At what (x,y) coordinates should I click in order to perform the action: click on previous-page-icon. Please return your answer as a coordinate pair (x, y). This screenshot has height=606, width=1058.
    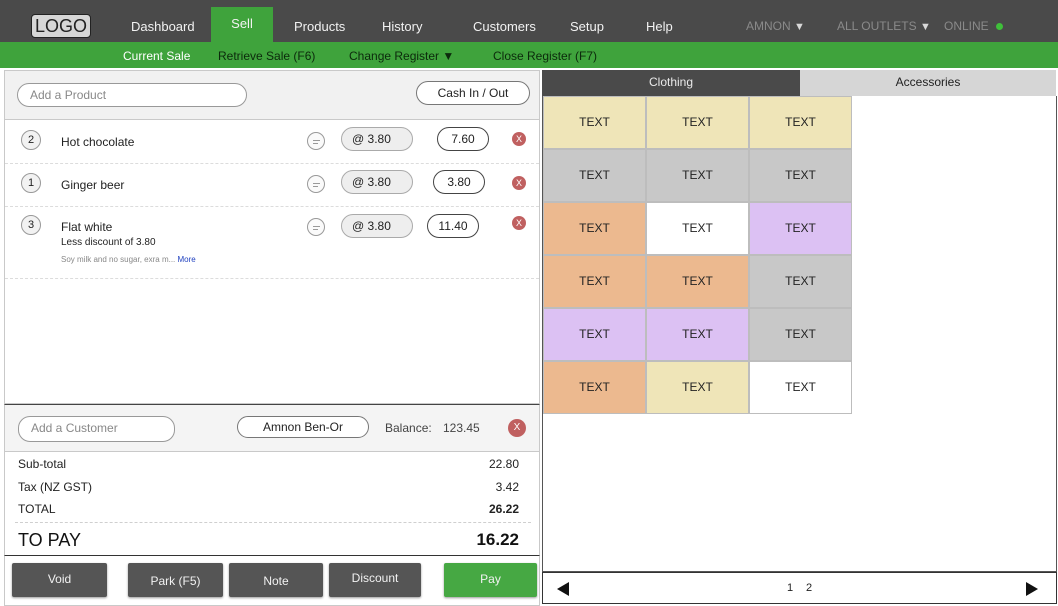
    Looking at the image, I should click on (563, 589).